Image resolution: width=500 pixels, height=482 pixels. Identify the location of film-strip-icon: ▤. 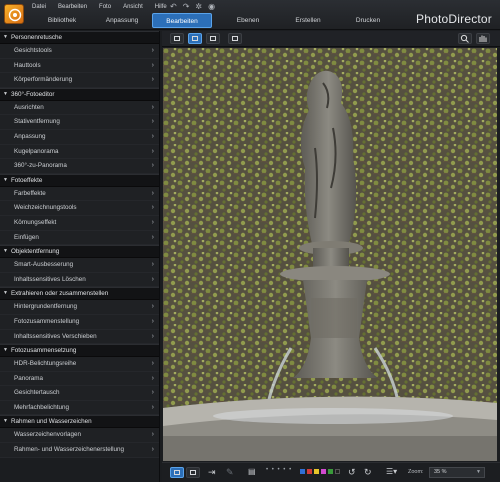
(255, 472).